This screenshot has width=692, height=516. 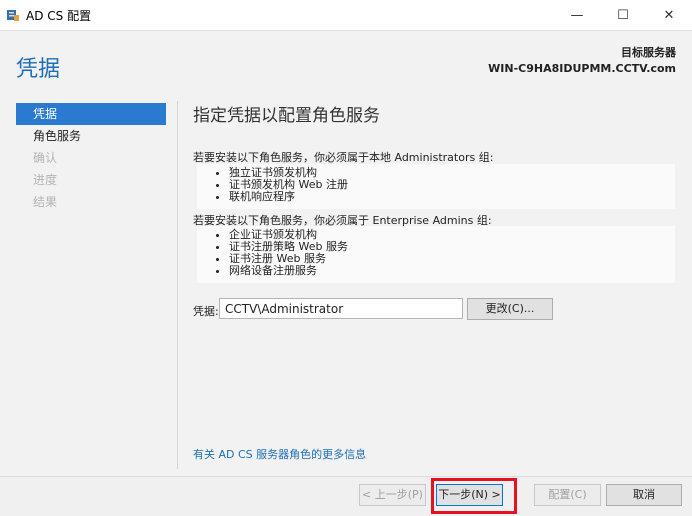 I want to click on more-info-link: 有关 AD CS 服务器角色的更多信息, so click(x=279, y=454).